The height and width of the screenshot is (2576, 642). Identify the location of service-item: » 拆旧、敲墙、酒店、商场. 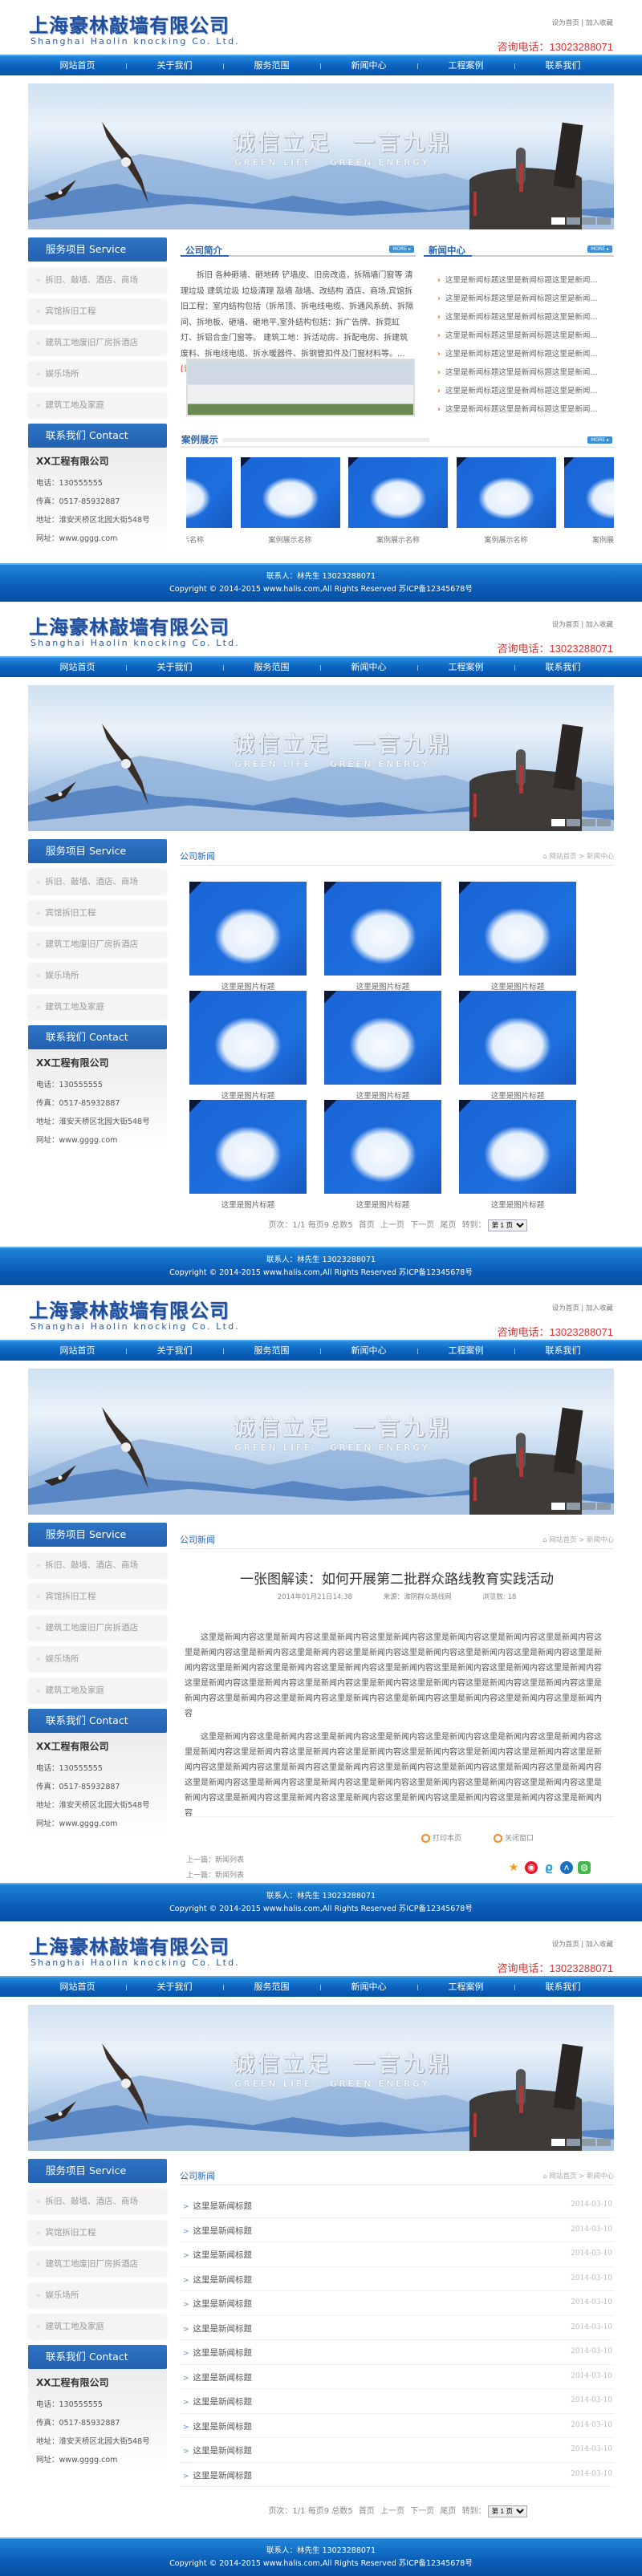
(97, 1565).